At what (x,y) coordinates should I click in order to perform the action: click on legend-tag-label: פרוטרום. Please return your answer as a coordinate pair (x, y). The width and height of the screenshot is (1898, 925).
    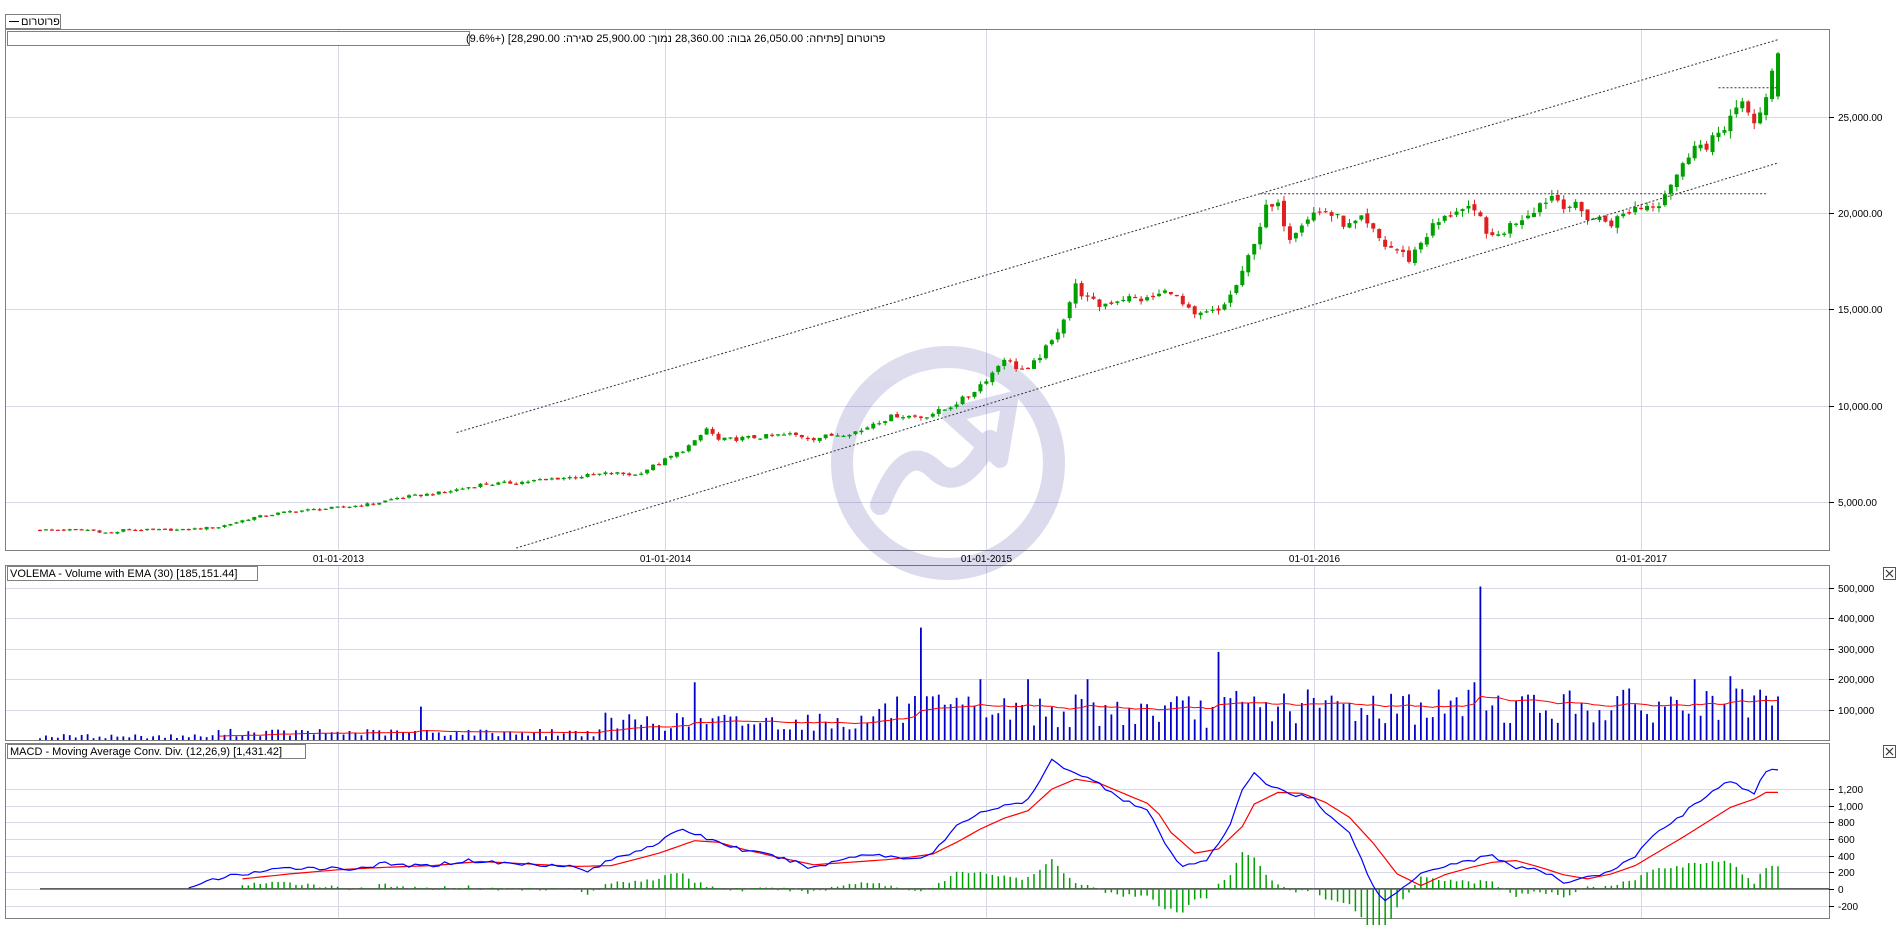
    Looking at the image, I should click on (40, 22).